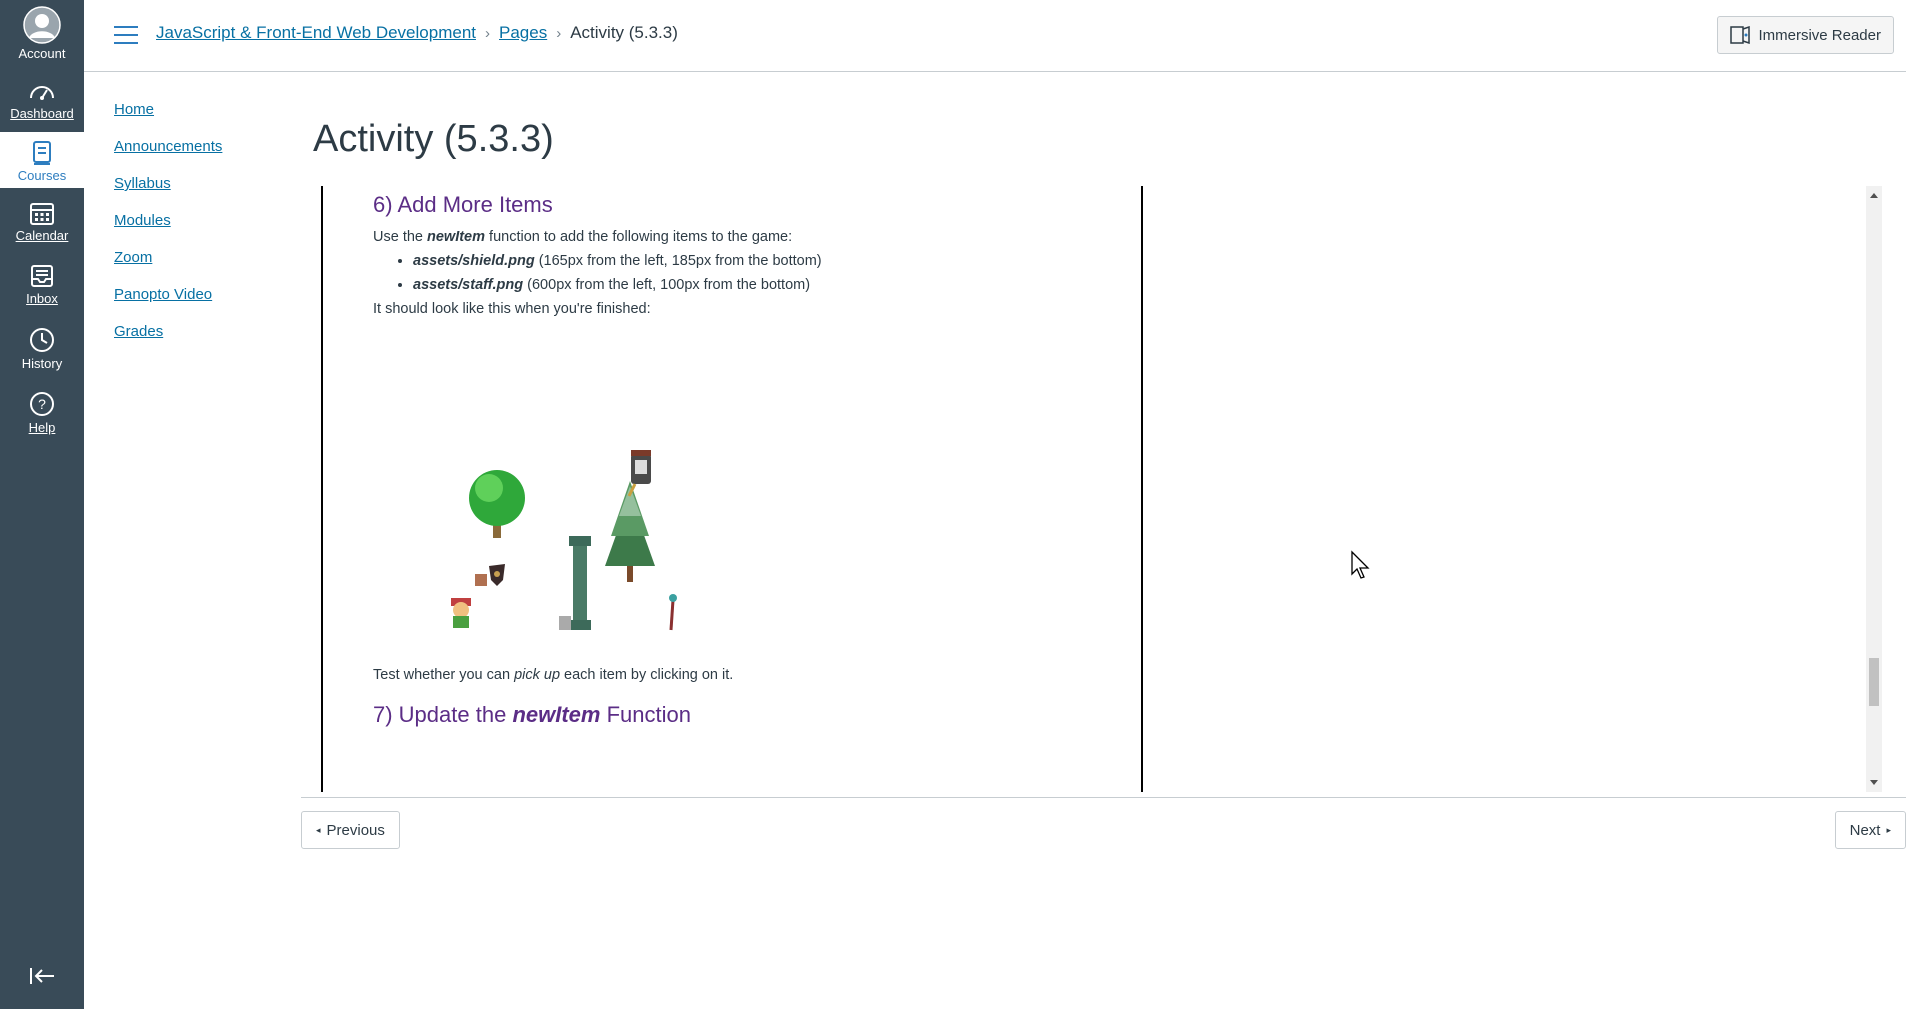 The image size is (1920, 1009). Describe the element at coordinates (42, 340) in the screenshot. I see `history-icon` at that location.